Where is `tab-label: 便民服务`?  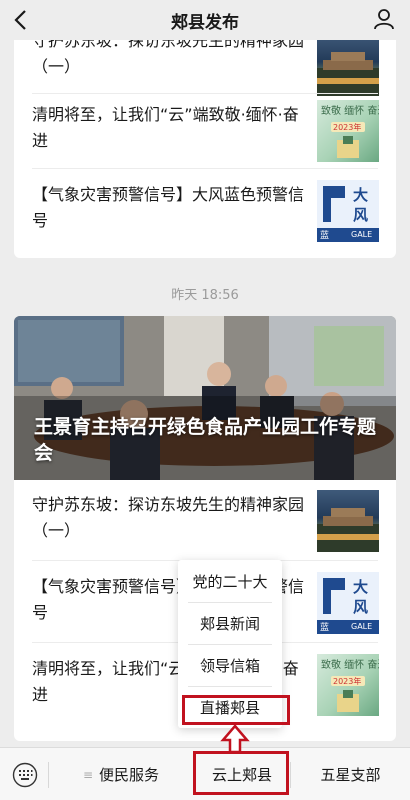
tab-label: 便民服务 is located at coordinates (129, 775).